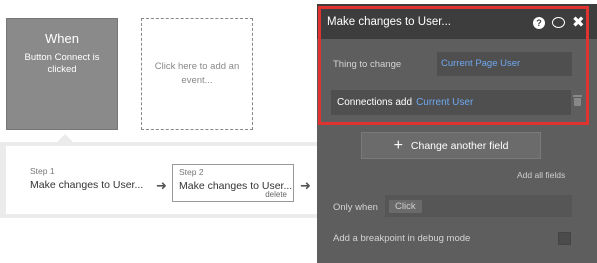  Describe the element at coordinates (504, 64) in the screenshot. I see `thing-to-change-field: Current Page User` at that location.